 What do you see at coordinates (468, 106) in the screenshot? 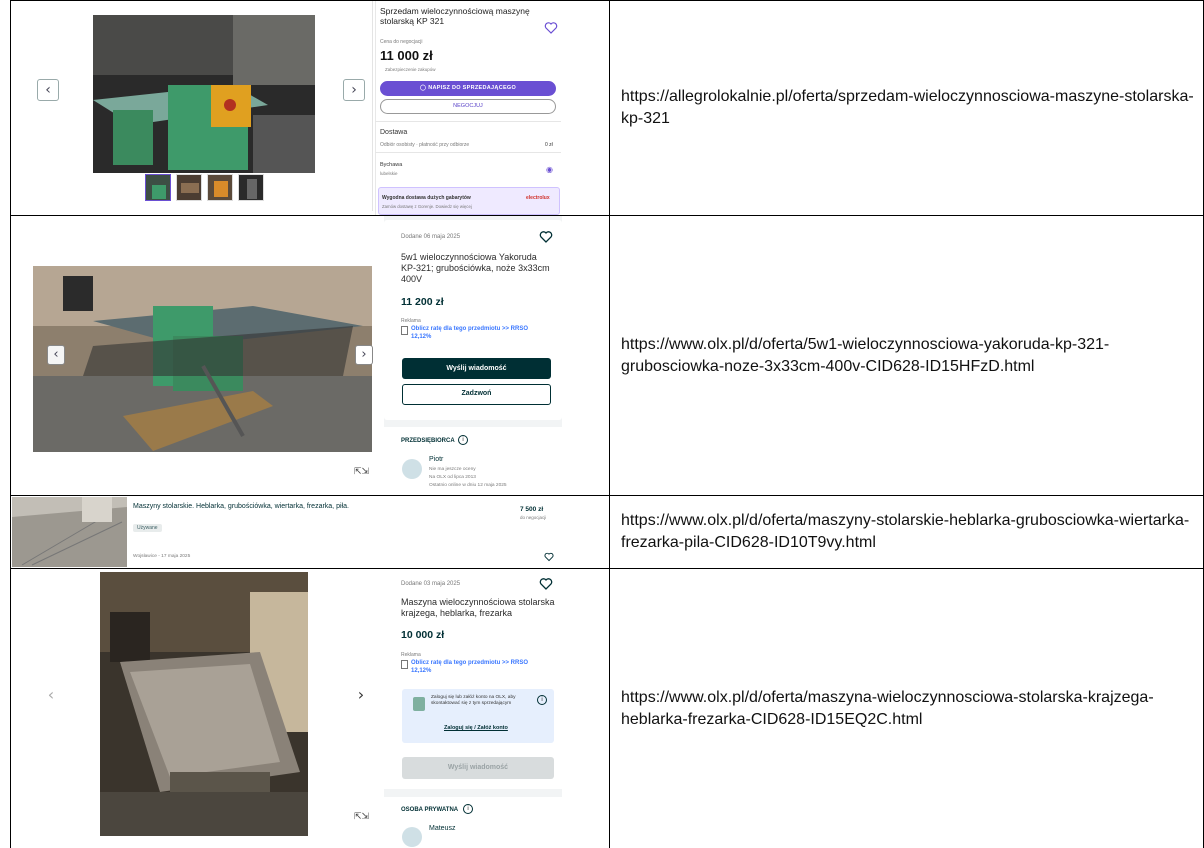
I see `negotiate-button: NEGOCJUJ` at bounding box center [468, 106].